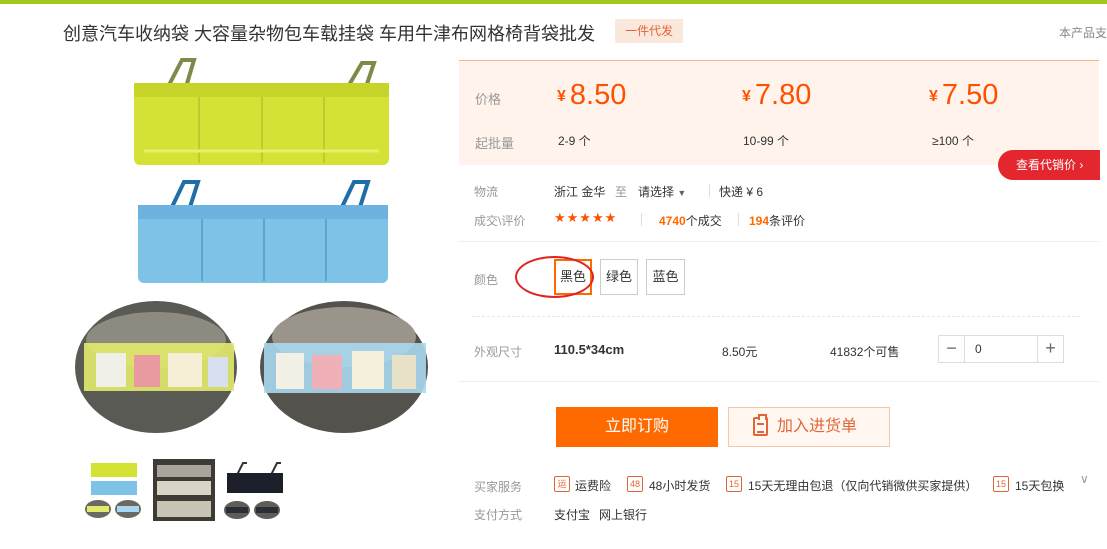  I want to click on plus-icon: +, so click(1050, 349).